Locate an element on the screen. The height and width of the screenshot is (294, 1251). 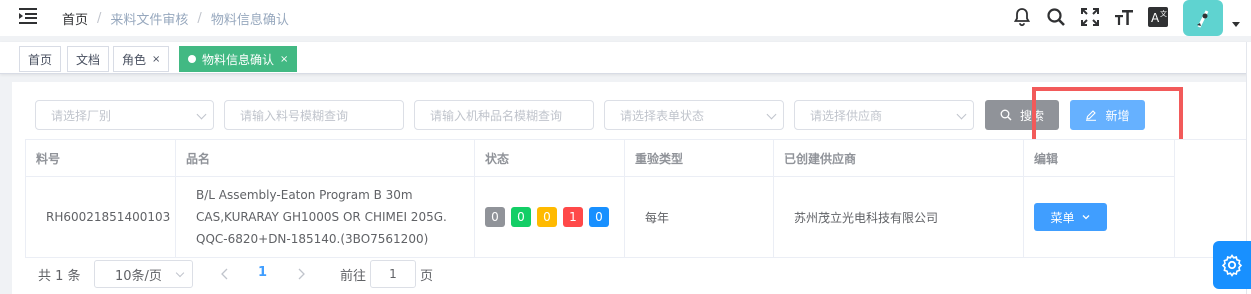
translate-icon: A文 is located at coordinates (1158, 17).